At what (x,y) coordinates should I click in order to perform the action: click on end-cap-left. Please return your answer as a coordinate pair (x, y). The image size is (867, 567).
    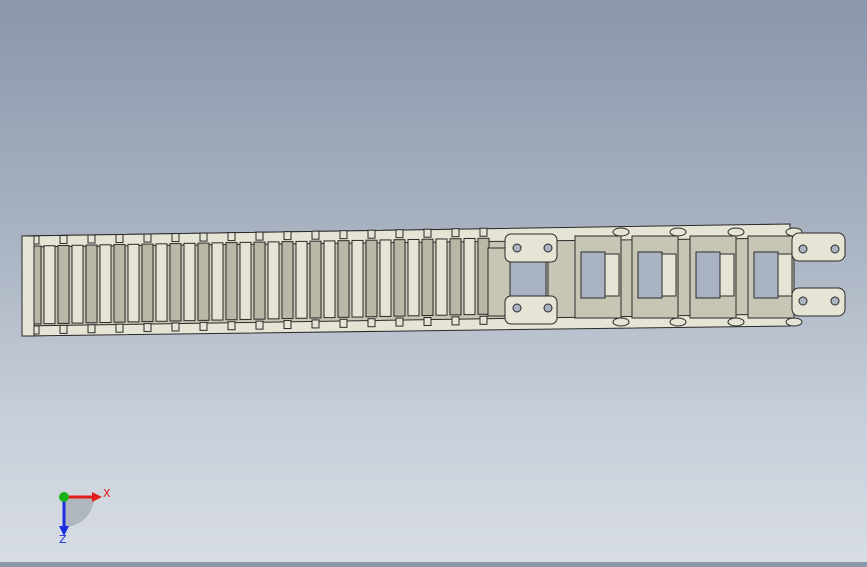
    Looking at the image, I should click on (28, 286).